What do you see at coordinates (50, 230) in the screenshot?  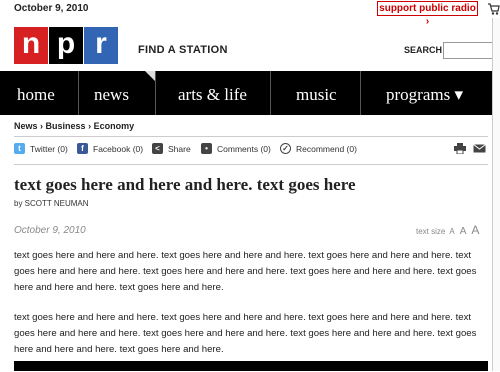 I see `article-date: October 9, 2010` at bounding box center [50, 230].